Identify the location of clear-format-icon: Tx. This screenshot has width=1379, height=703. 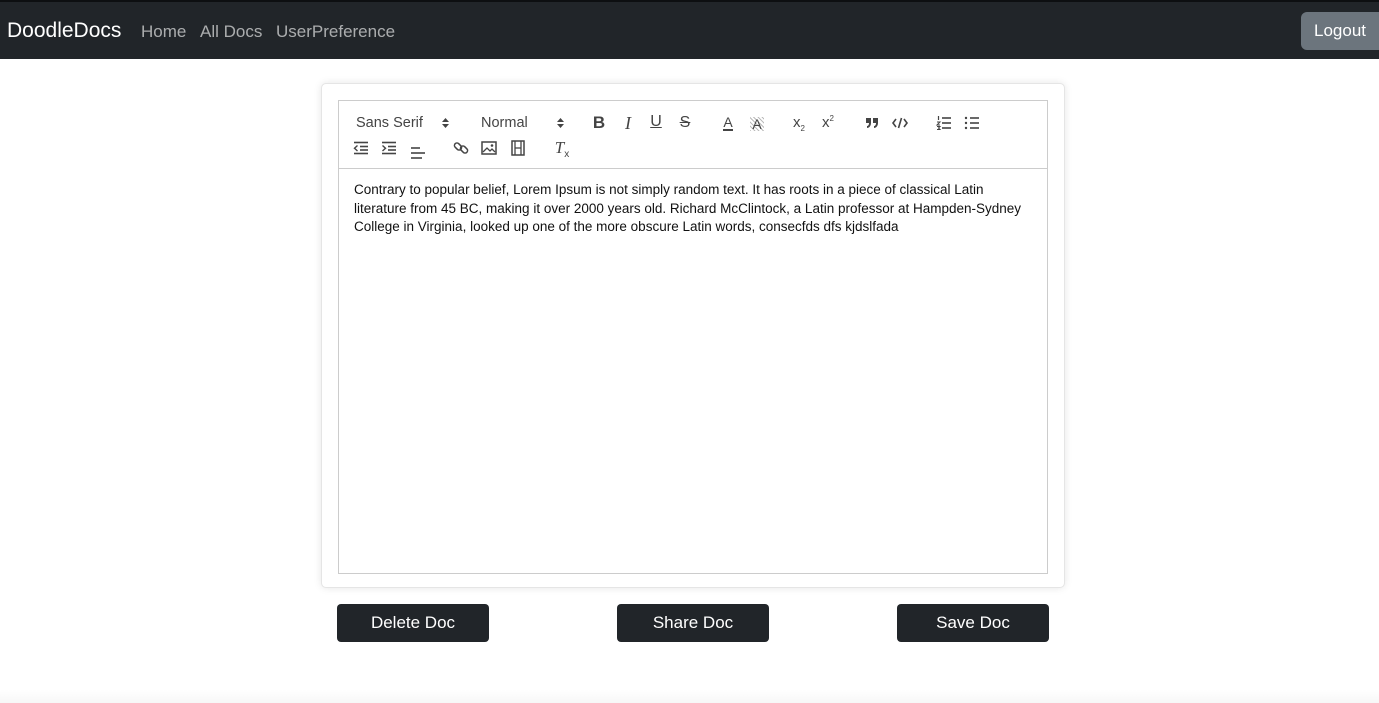
(562, 148).